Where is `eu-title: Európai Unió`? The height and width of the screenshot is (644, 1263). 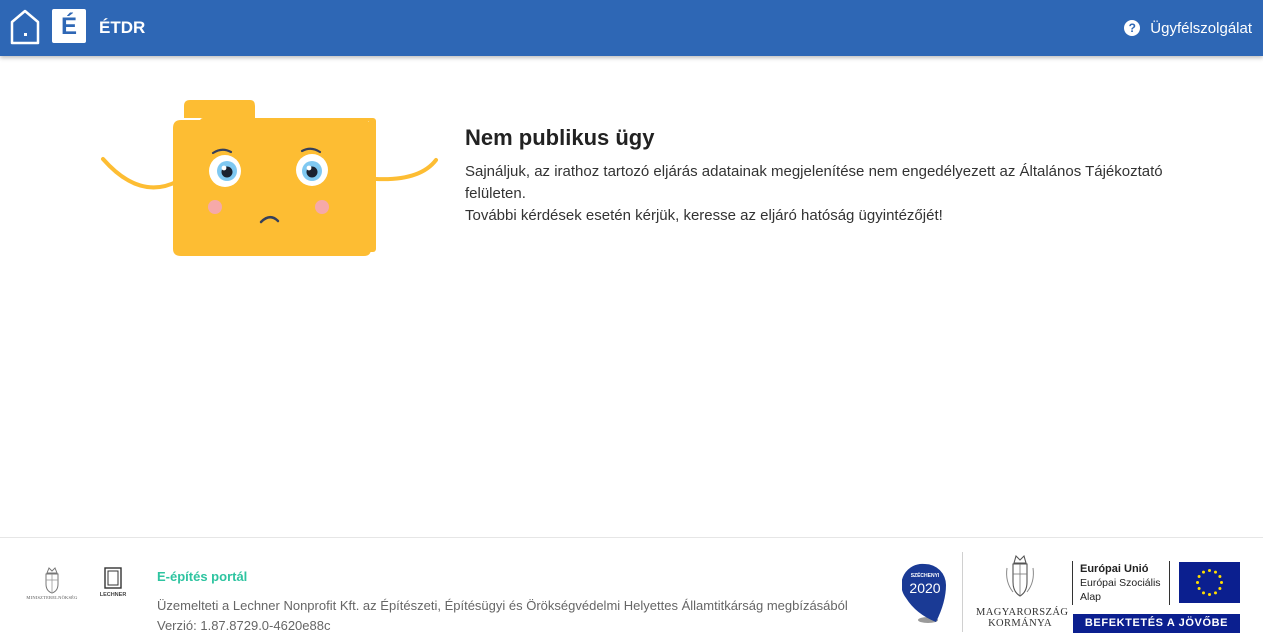 eu-title: Európai Unió is located at coordinates (1114, 569).